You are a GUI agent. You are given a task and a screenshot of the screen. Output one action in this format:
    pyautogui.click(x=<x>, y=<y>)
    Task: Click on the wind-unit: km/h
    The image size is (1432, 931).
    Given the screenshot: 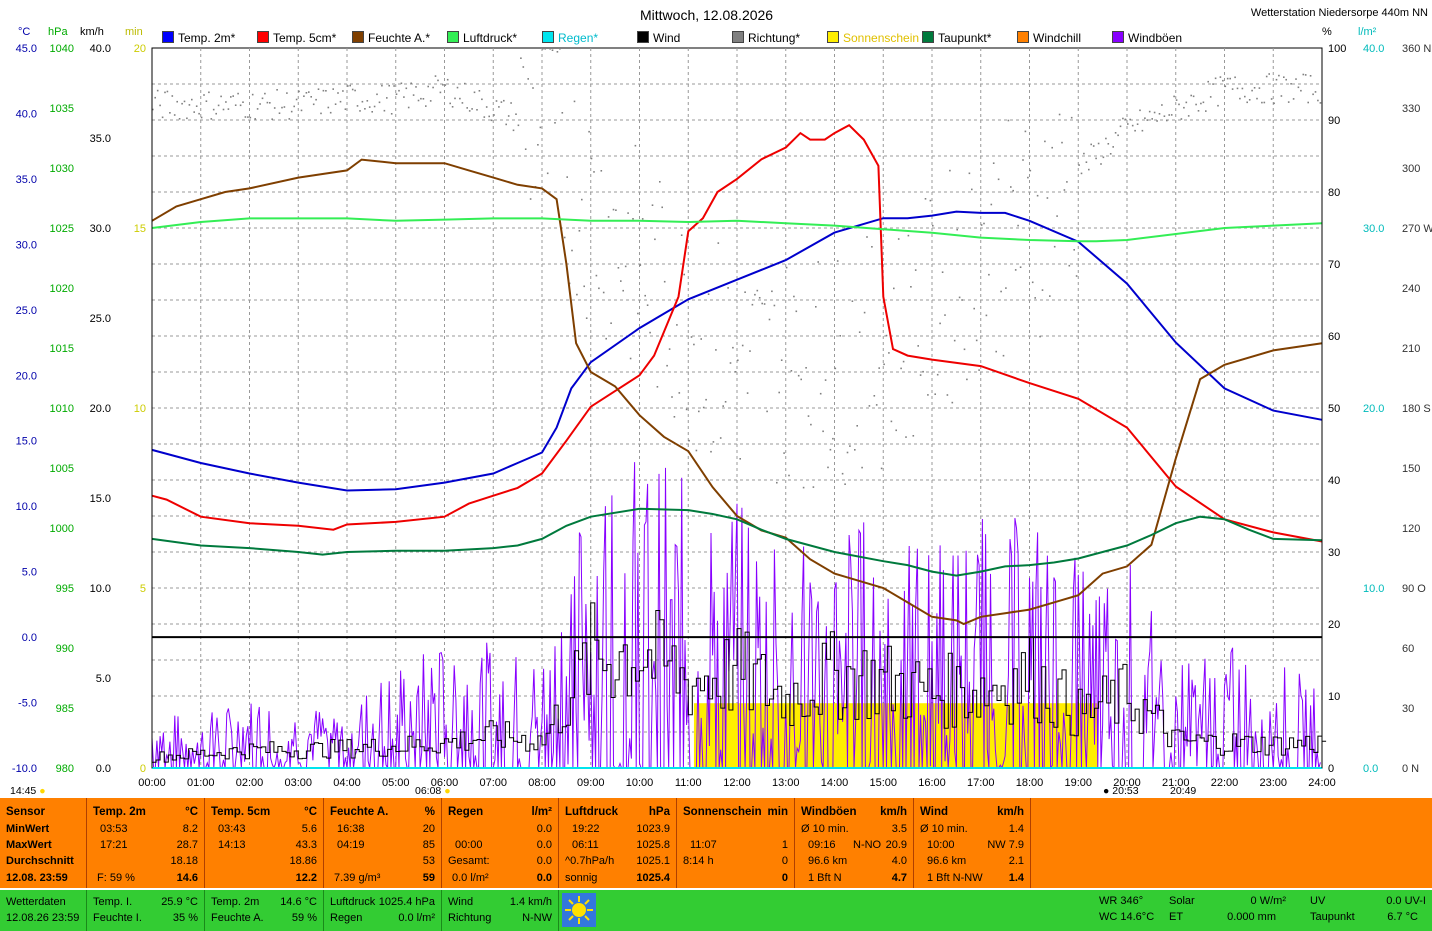 What is the action you would take?
    pyautogui.click(x=1010, y=812)
    